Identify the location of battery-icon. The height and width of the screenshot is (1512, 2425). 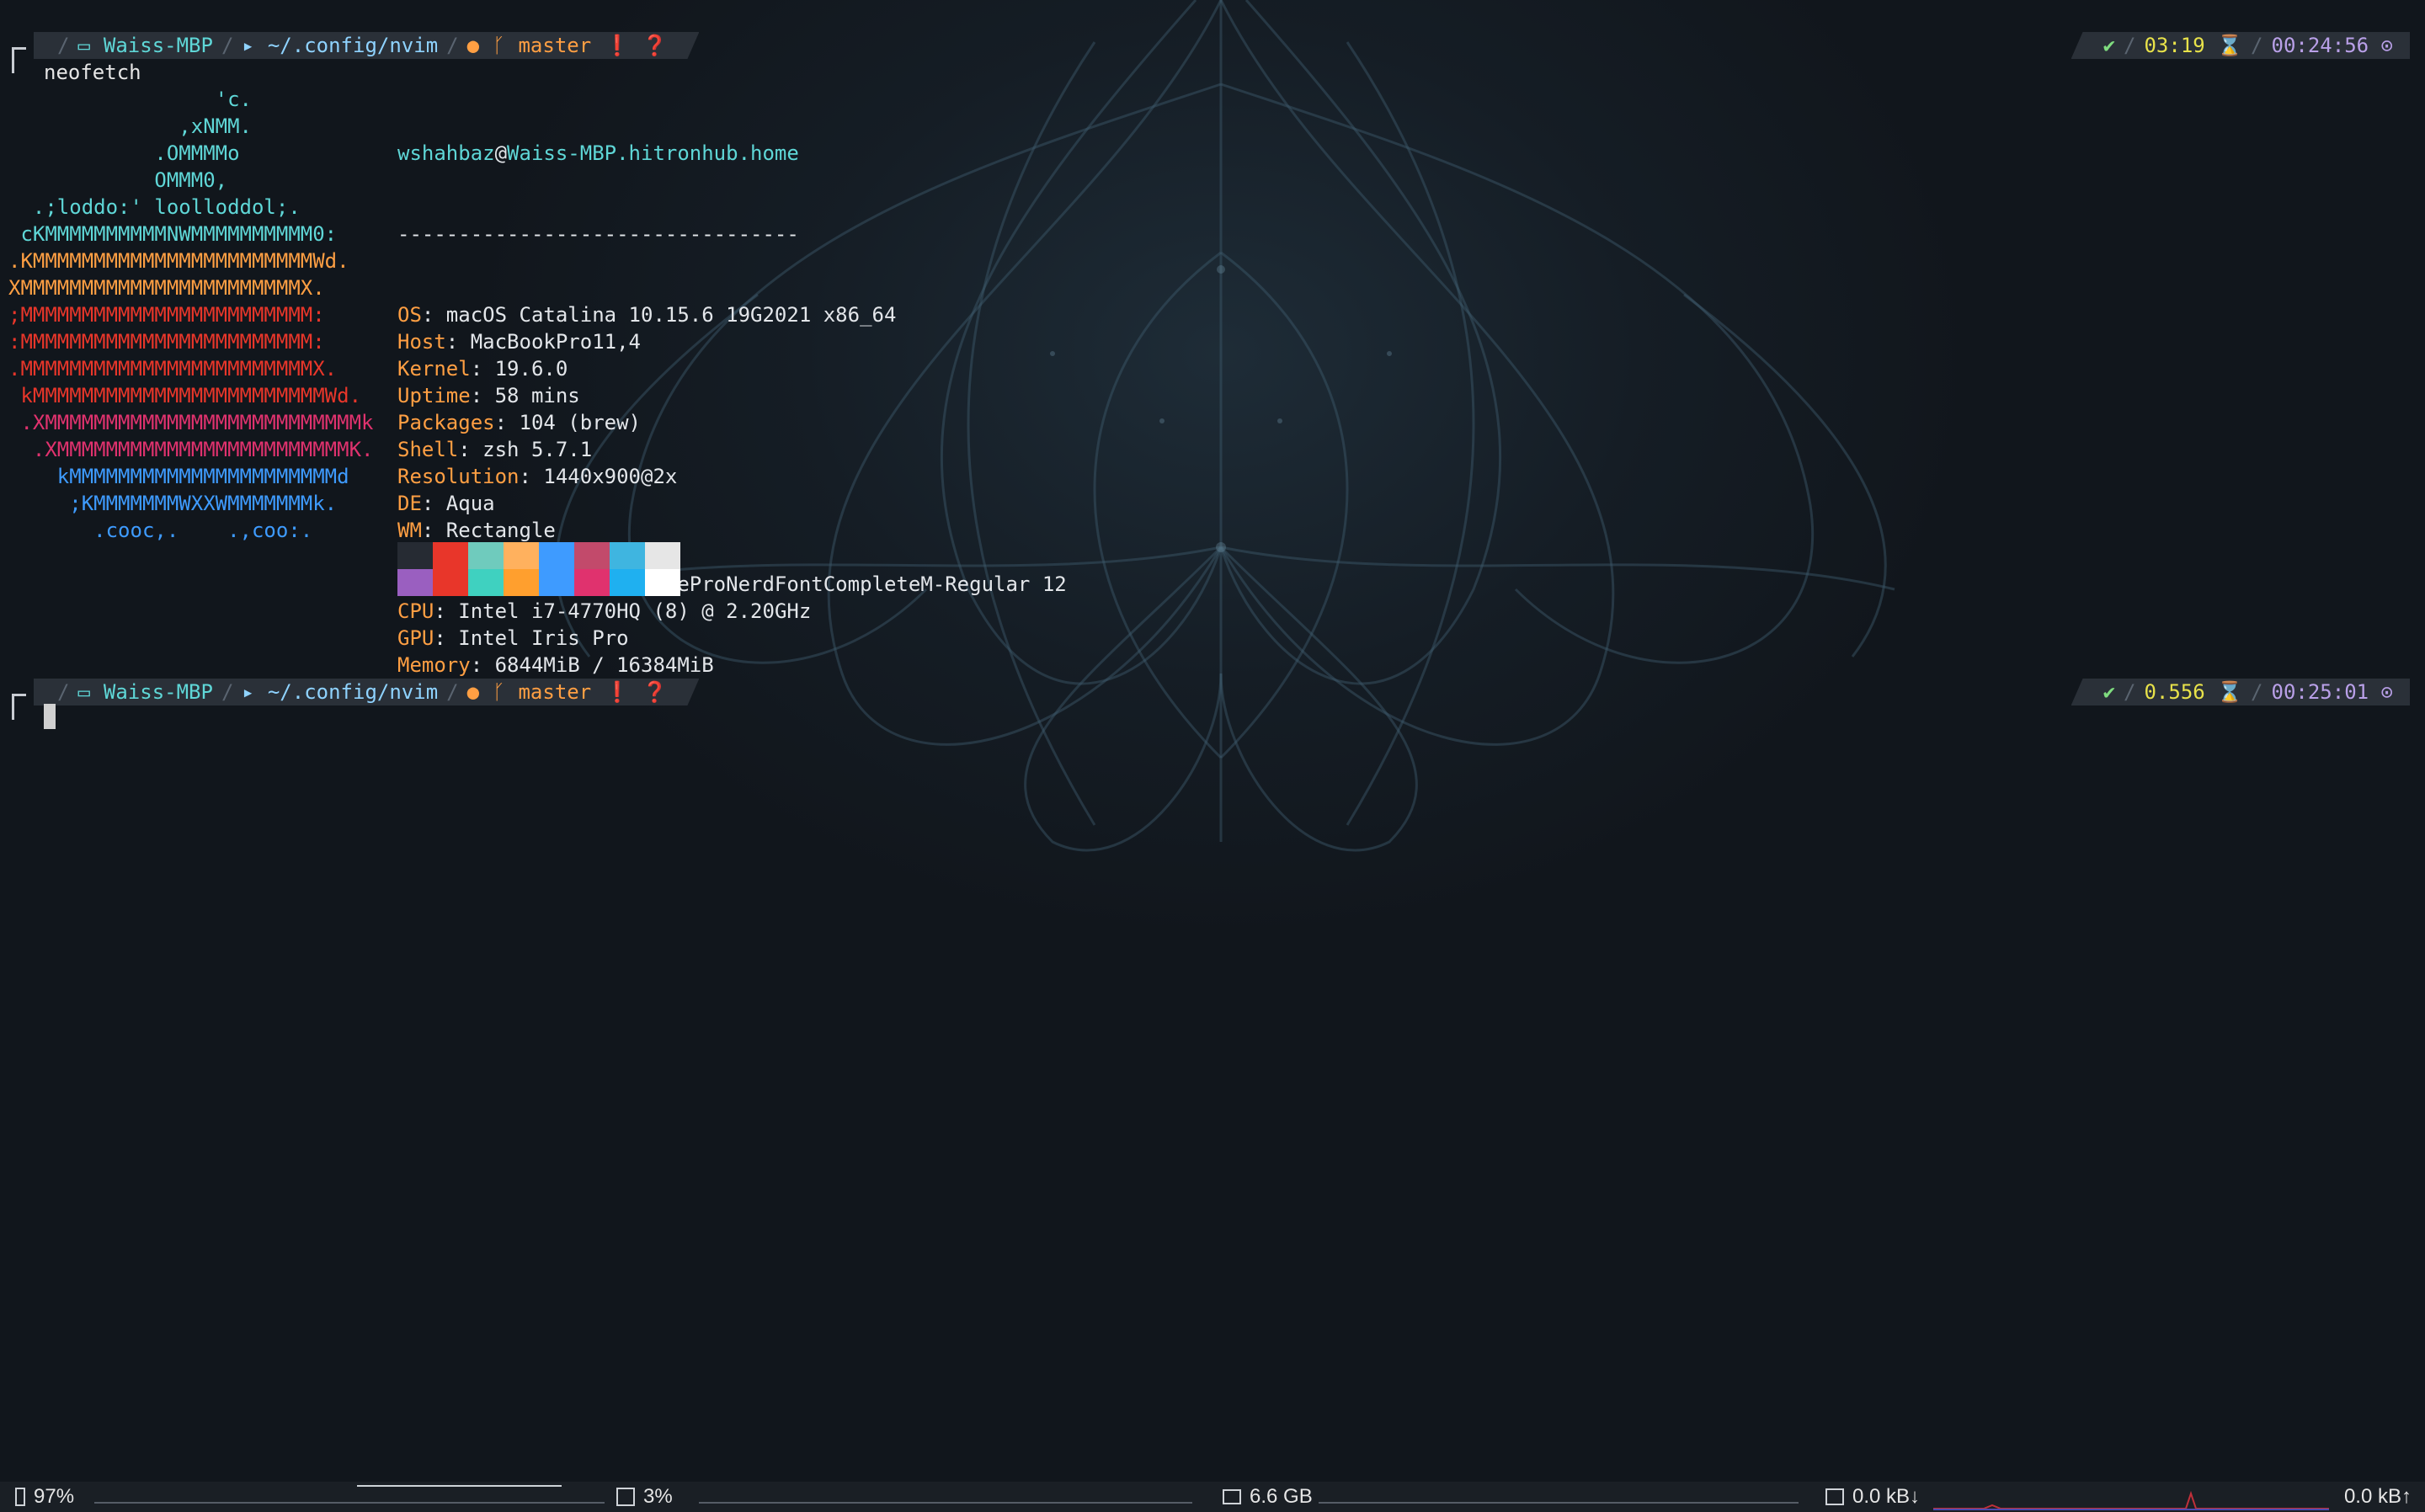
(20, 1497).